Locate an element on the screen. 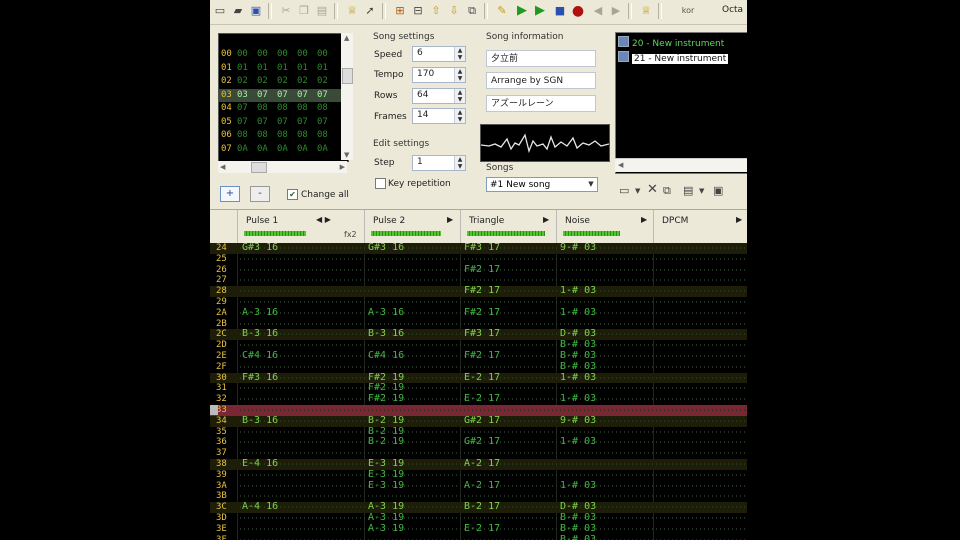 Image resolution: width=960 pixels, height=540 pixels. rows-spinner: 64 ▲ ▼ is located at coordinates (439, 96).